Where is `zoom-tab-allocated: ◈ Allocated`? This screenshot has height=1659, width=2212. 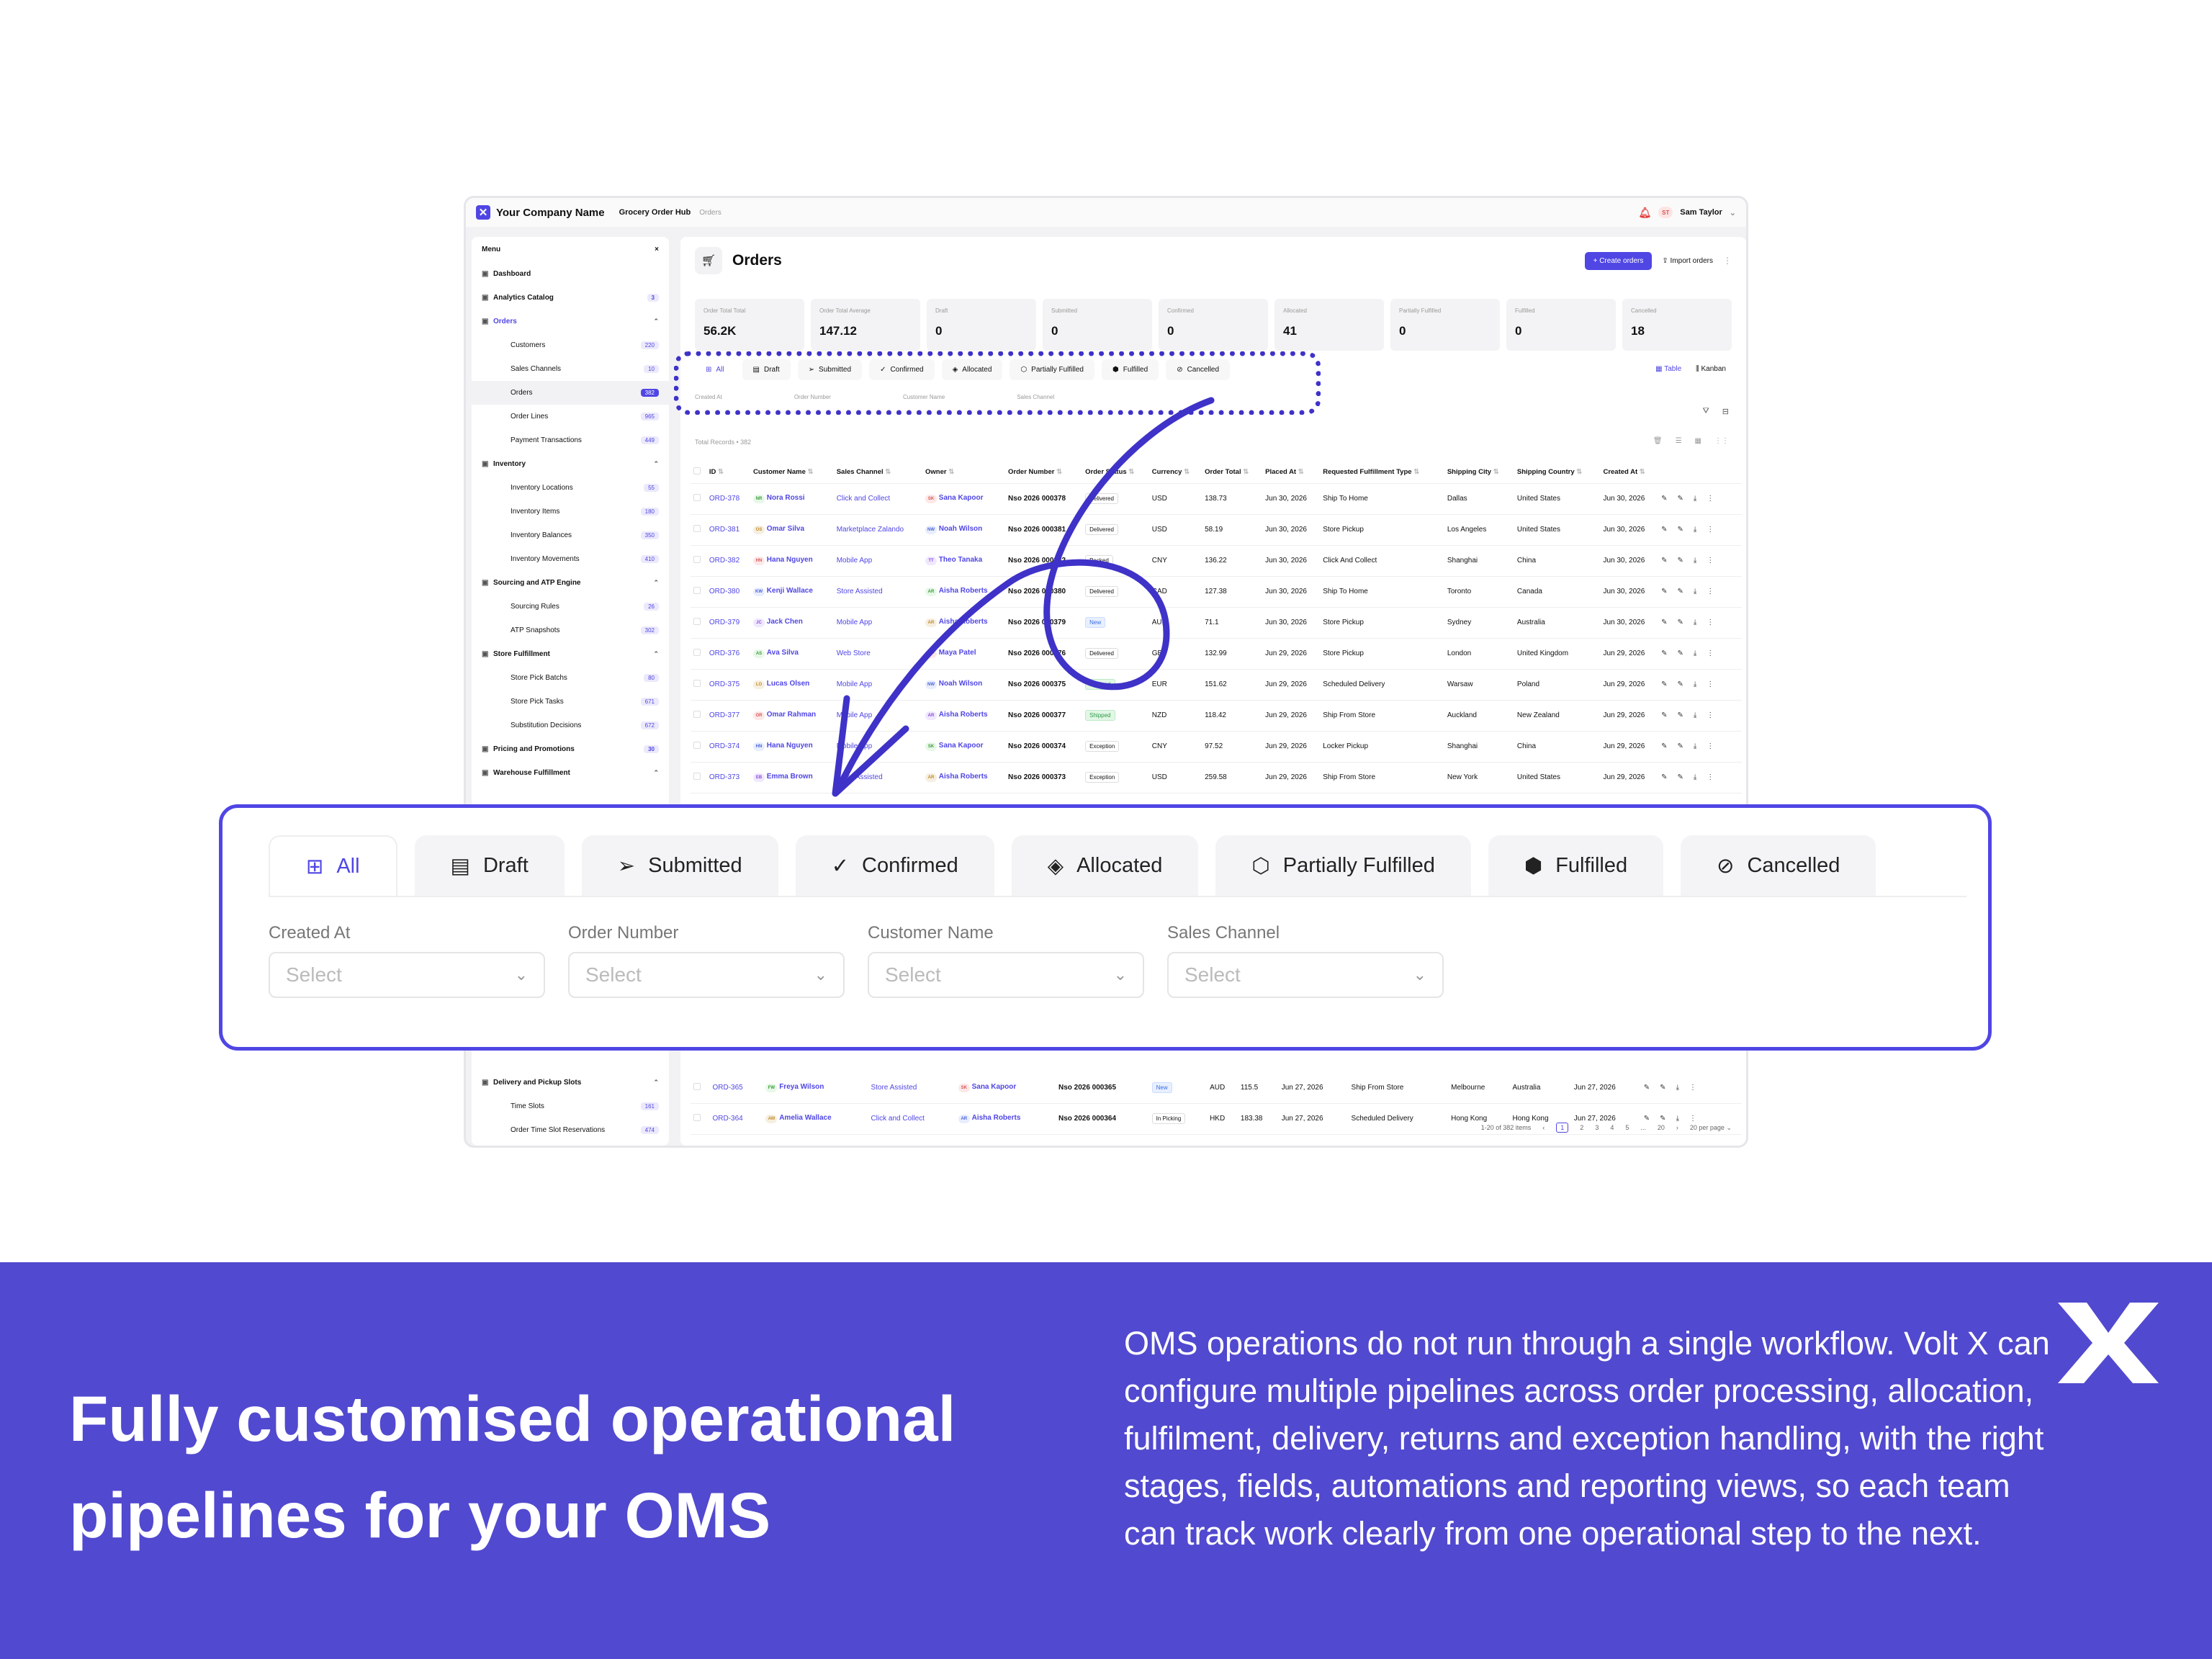 zoom-tab-allocated: ◈ Allocated is located at coordinates (1105, 865).